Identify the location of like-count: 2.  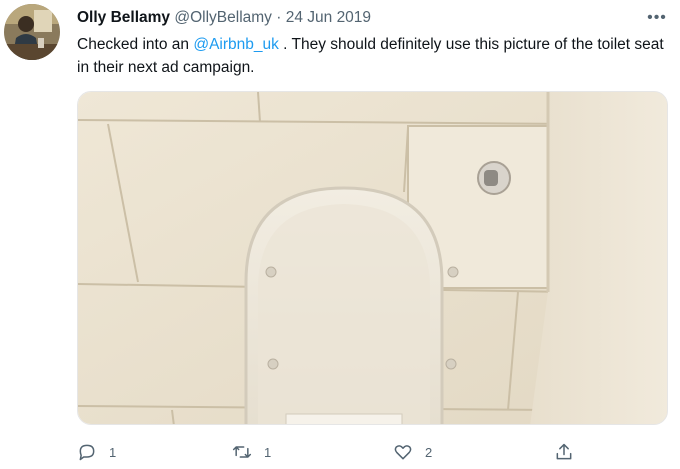
(429, 452).